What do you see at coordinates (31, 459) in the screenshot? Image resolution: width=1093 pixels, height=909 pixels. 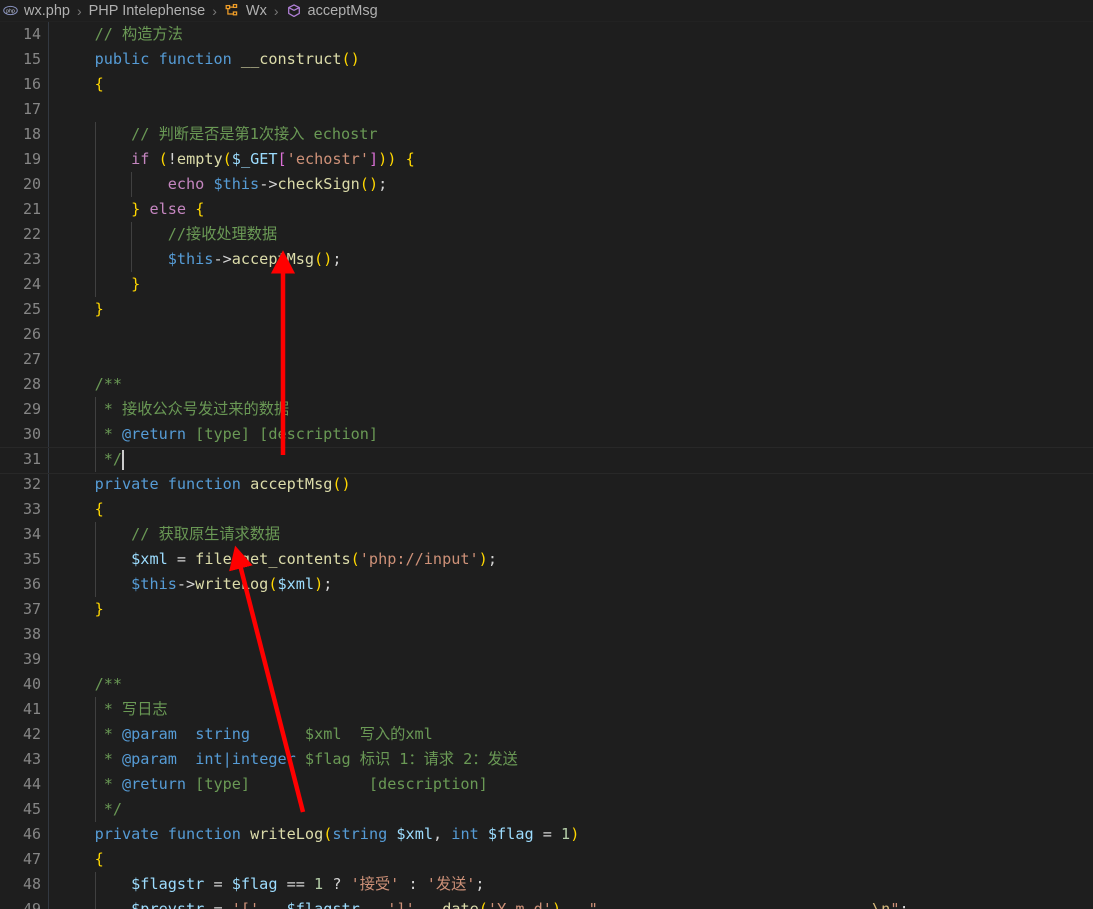 I see `line-number: 31` at bounding box center [31, 459].